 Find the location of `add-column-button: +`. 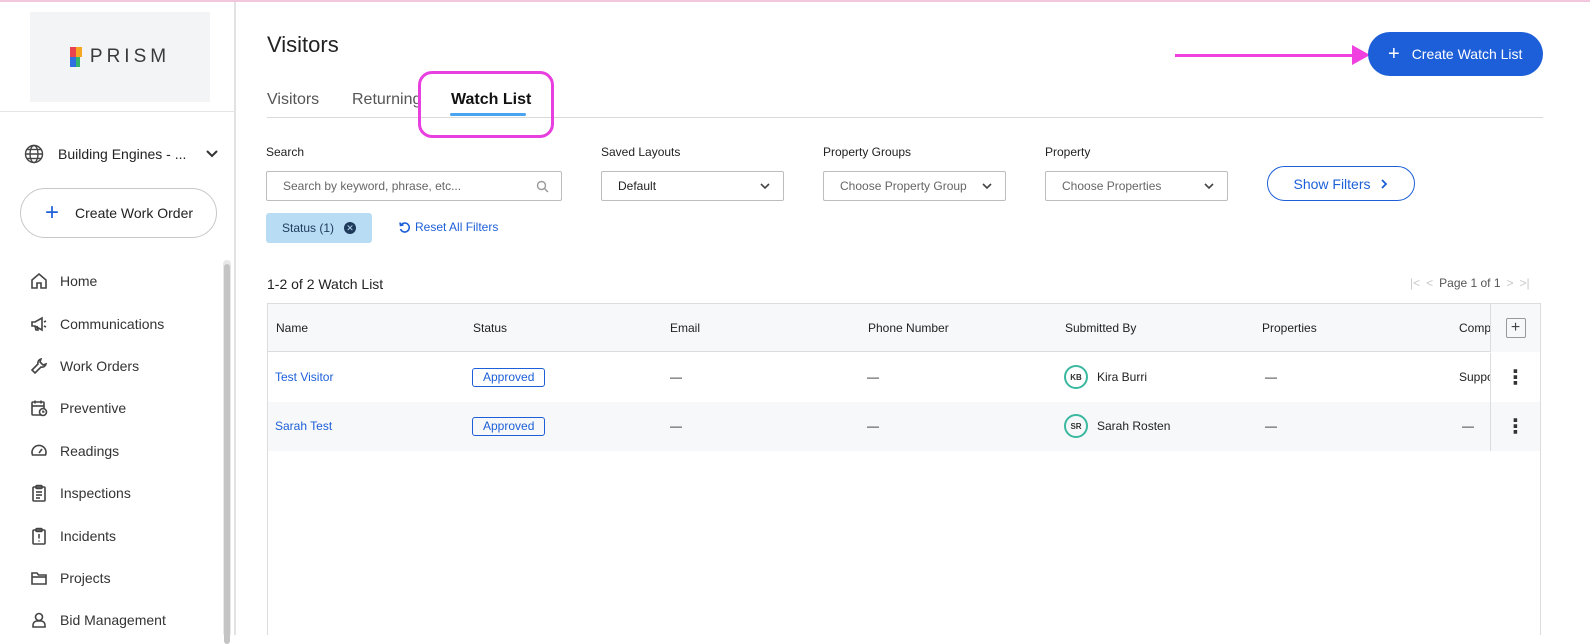

add-column-button: + is located at coordinates (1515, 328).